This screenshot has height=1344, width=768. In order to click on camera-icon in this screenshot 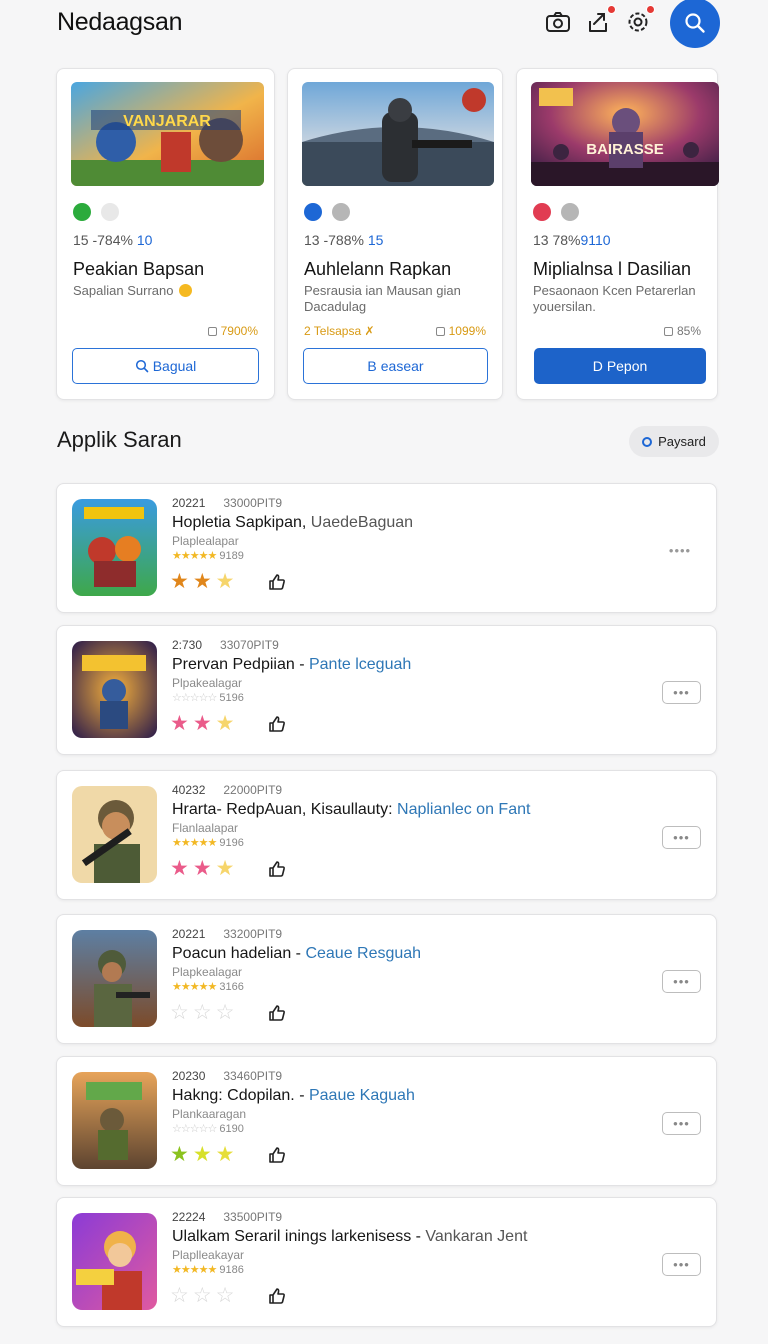, I will do `click(558, 22)`.